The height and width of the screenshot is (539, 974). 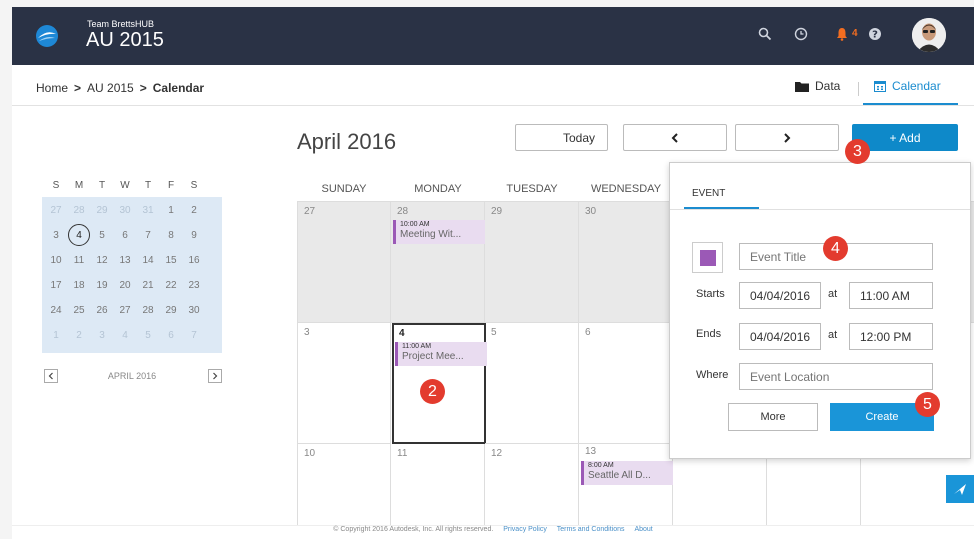 What do you see at coordinates (532, 383) in the screenshot?
I see `day-cell: 5` at bounding box center [532, 383].